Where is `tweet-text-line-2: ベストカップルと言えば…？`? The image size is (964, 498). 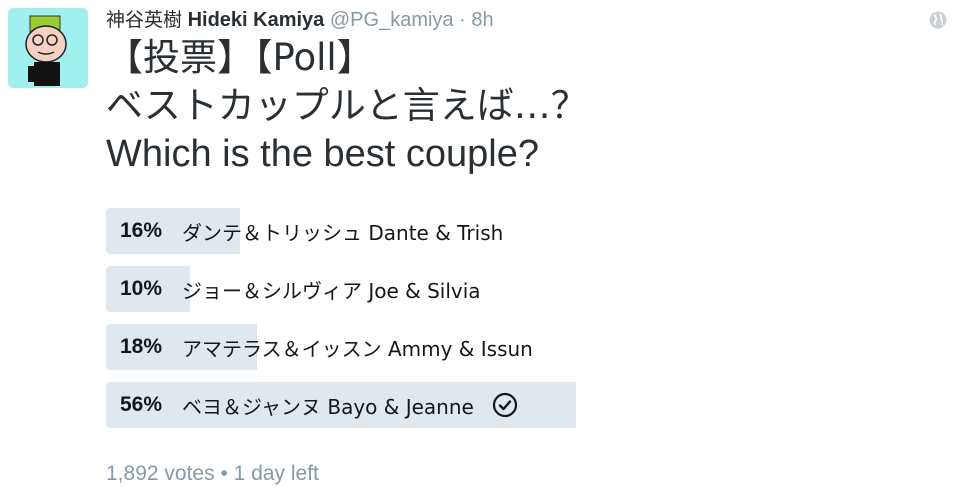
tweet-text-line-2: ベストカップルと言えば…？ is located at coordinates (347, 105).